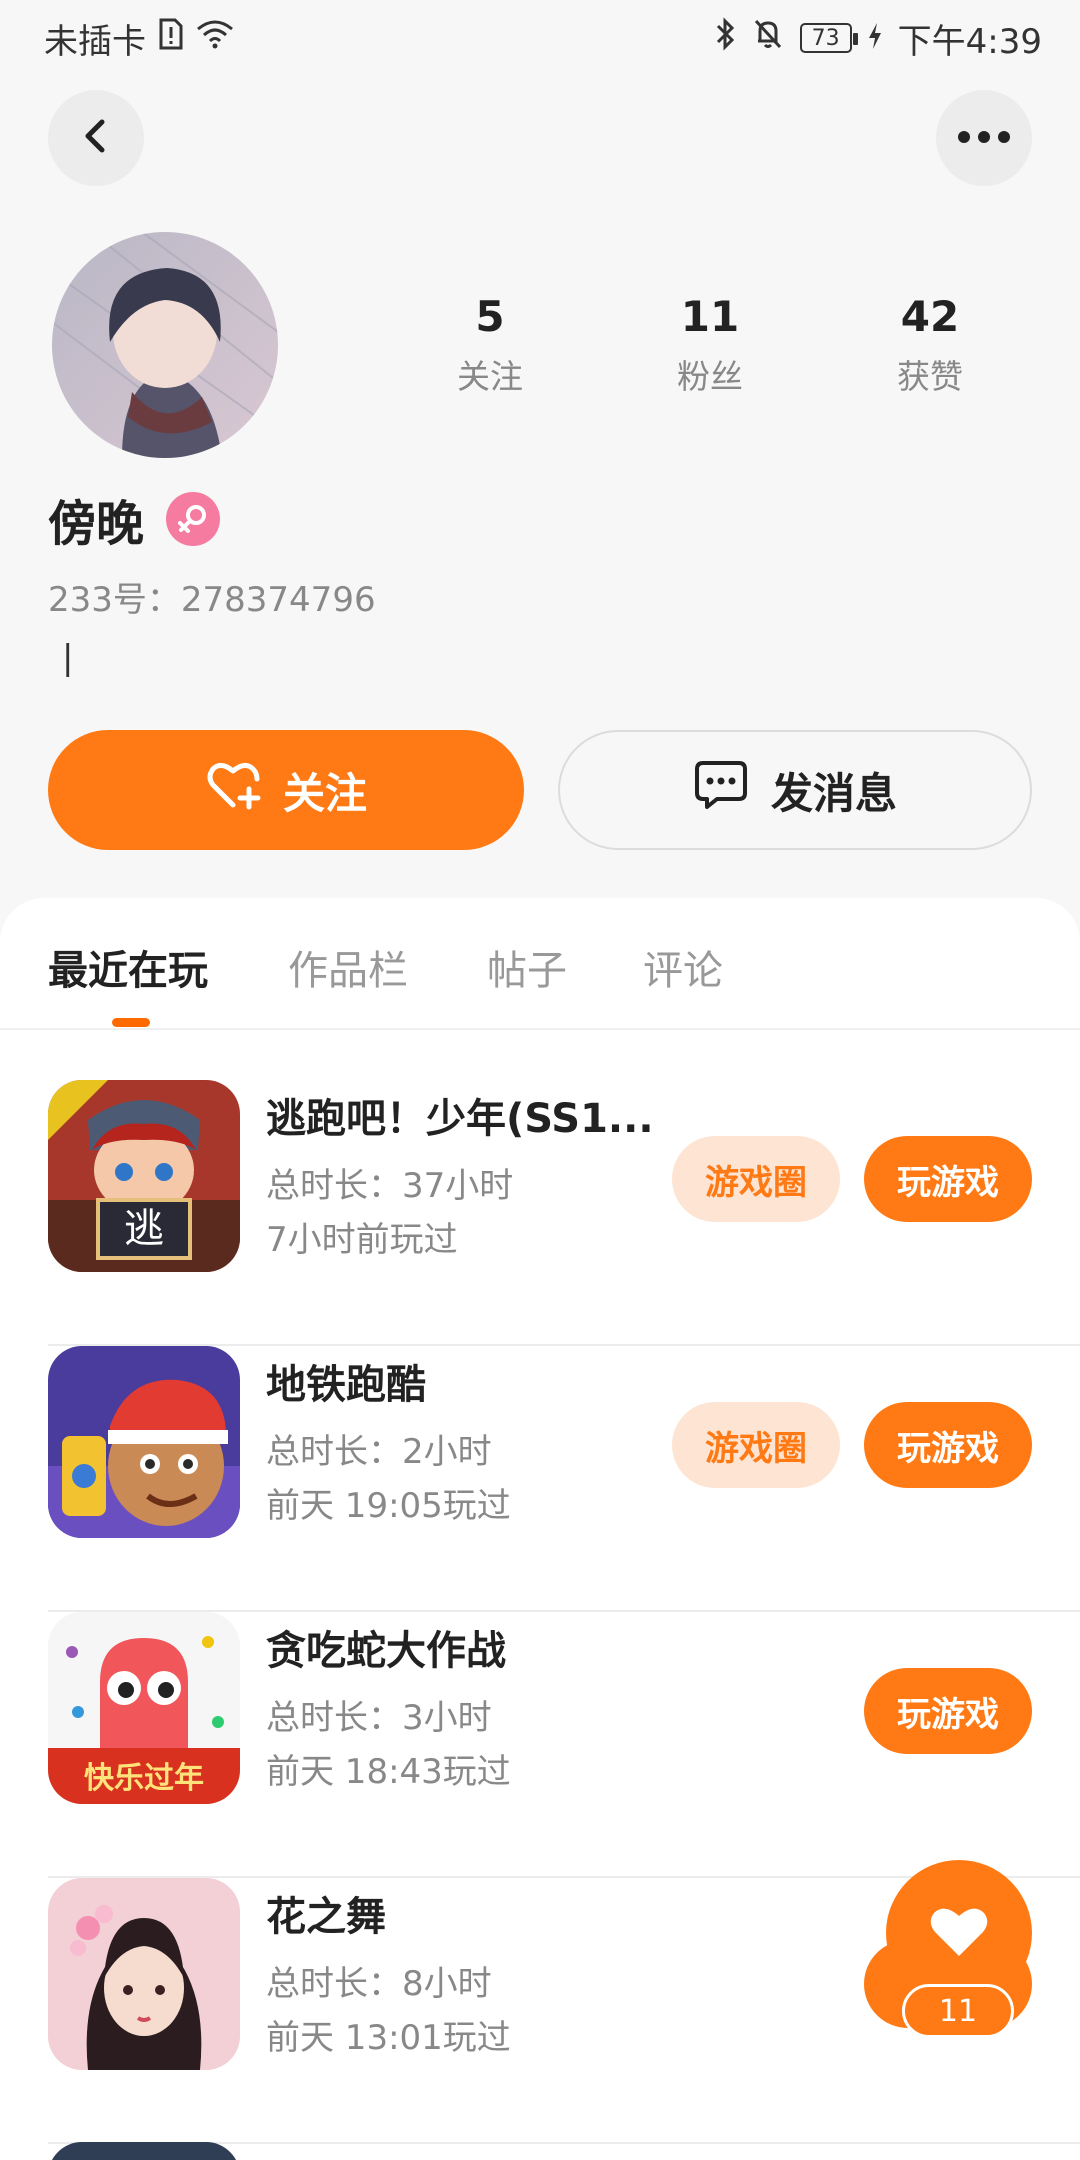 This screenshot has width=1080, height=2160. I want to click on heart-plus-icon, so click(233, 790).